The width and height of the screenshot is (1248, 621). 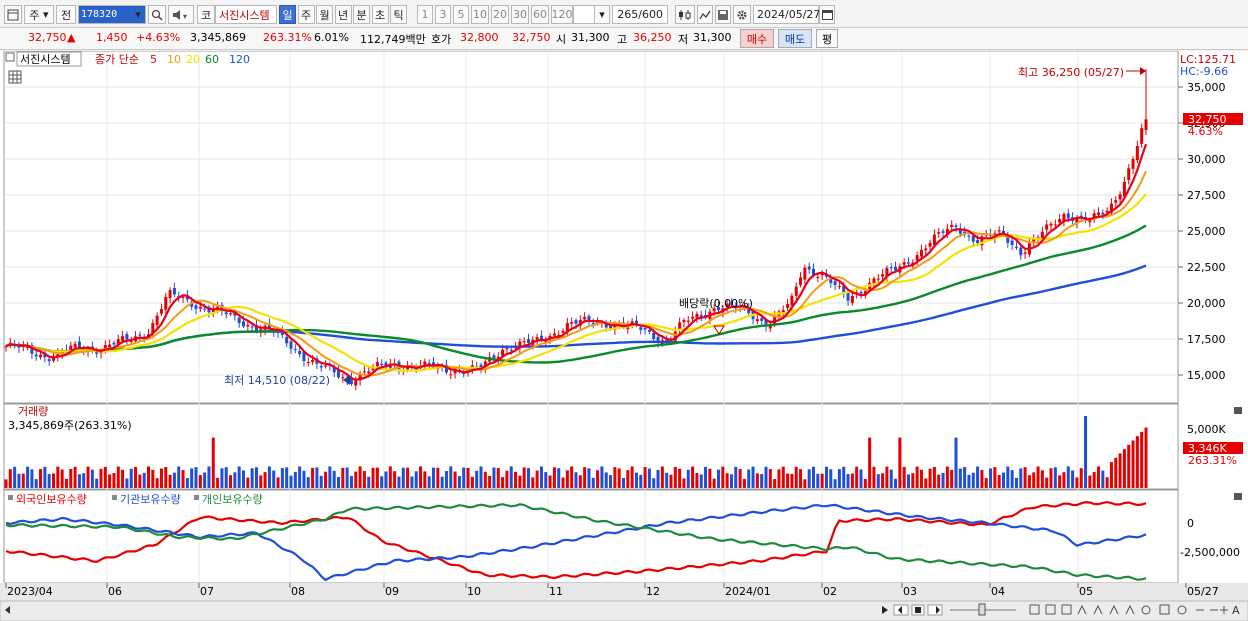 I want to click on interval-tab-5: 30, so click(x=520, y=14).